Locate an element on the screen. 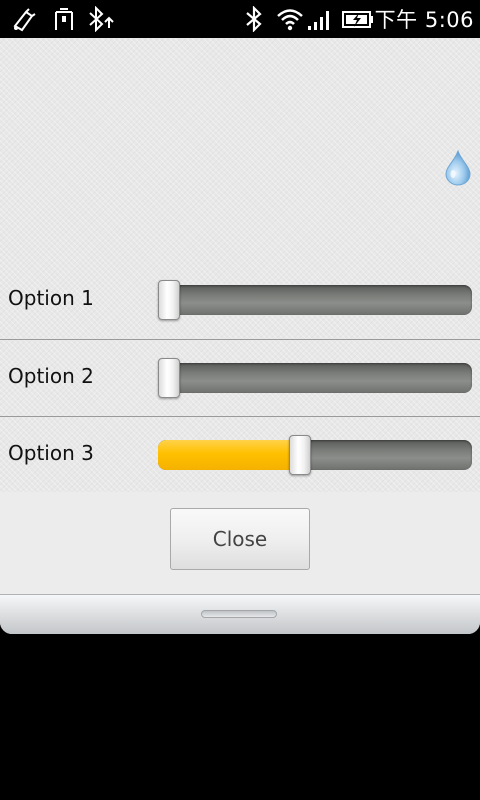 Image resolution: width=480 pixels, height=800 pixels. dialog-button-bar: Close is located at coordinates (240, 543).